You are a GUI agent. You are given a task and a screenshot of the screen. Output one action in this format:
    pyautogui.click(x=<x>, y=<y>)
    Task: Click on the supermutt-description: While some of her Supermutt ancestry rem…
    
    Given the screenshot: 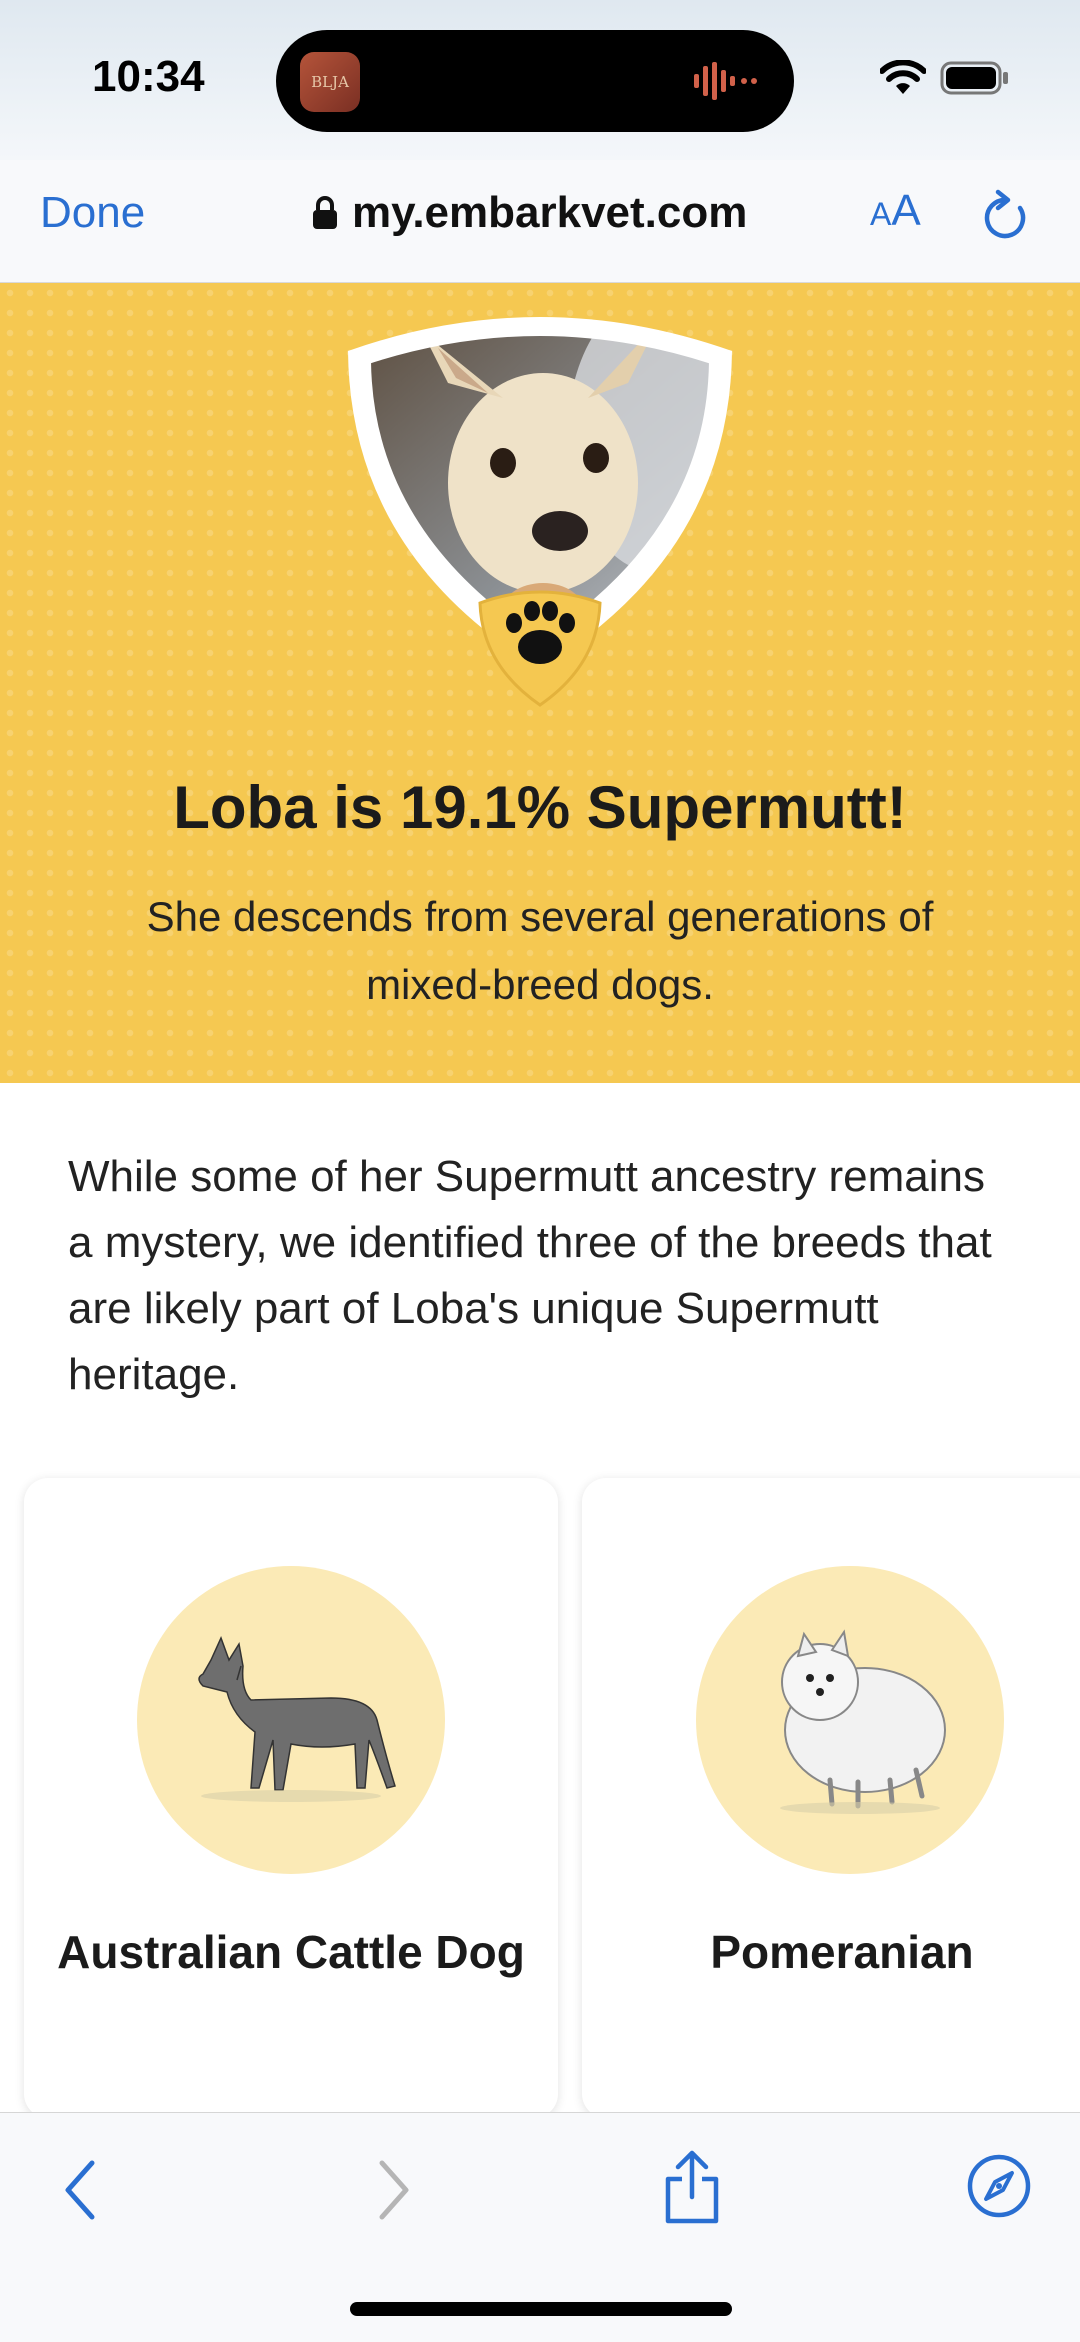 What is the action you would take?
    pyautogui.click(x=530, y=1275)
    